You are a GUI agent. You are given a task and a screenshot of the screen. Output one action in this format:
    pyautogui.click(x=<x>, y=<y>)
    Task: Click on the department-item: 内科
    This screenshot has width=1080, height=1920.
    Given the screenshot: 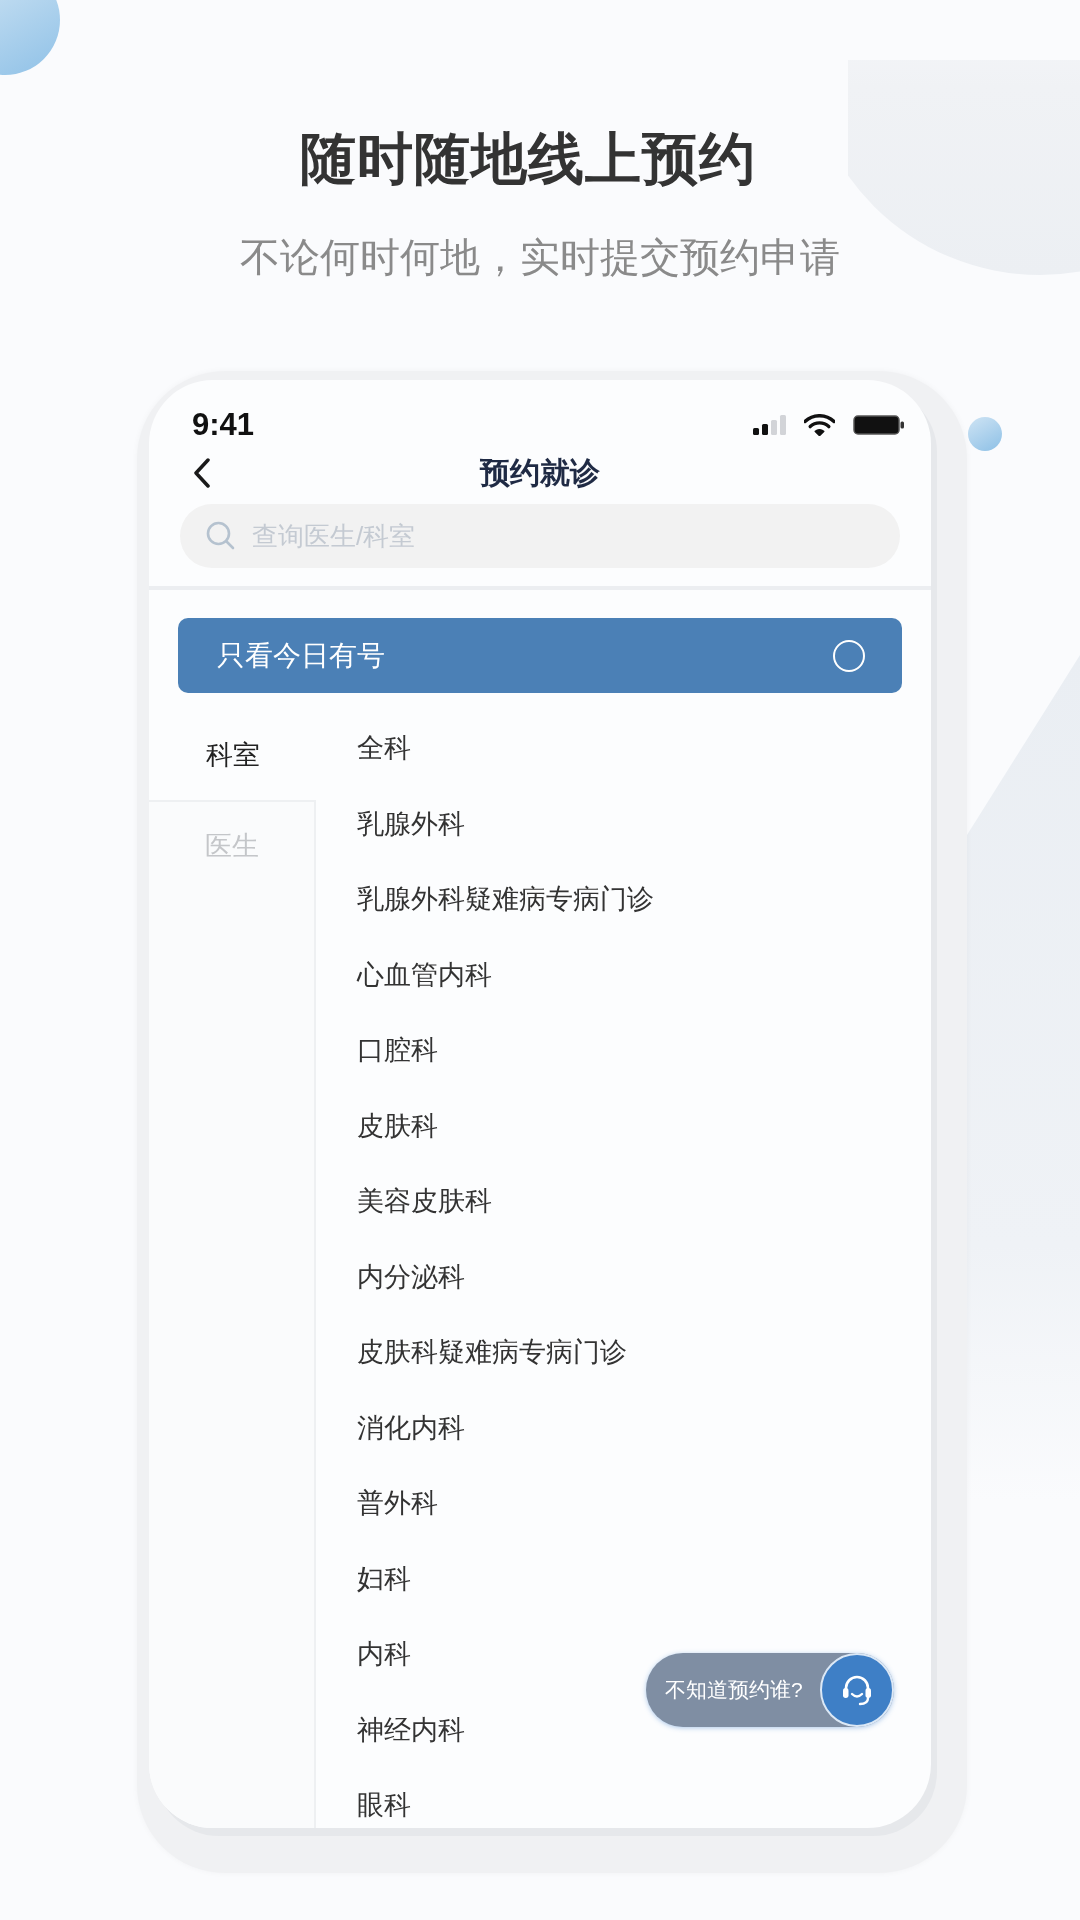 What is the action you would take?
    pyautogui.click(x=384, y=1654)
    